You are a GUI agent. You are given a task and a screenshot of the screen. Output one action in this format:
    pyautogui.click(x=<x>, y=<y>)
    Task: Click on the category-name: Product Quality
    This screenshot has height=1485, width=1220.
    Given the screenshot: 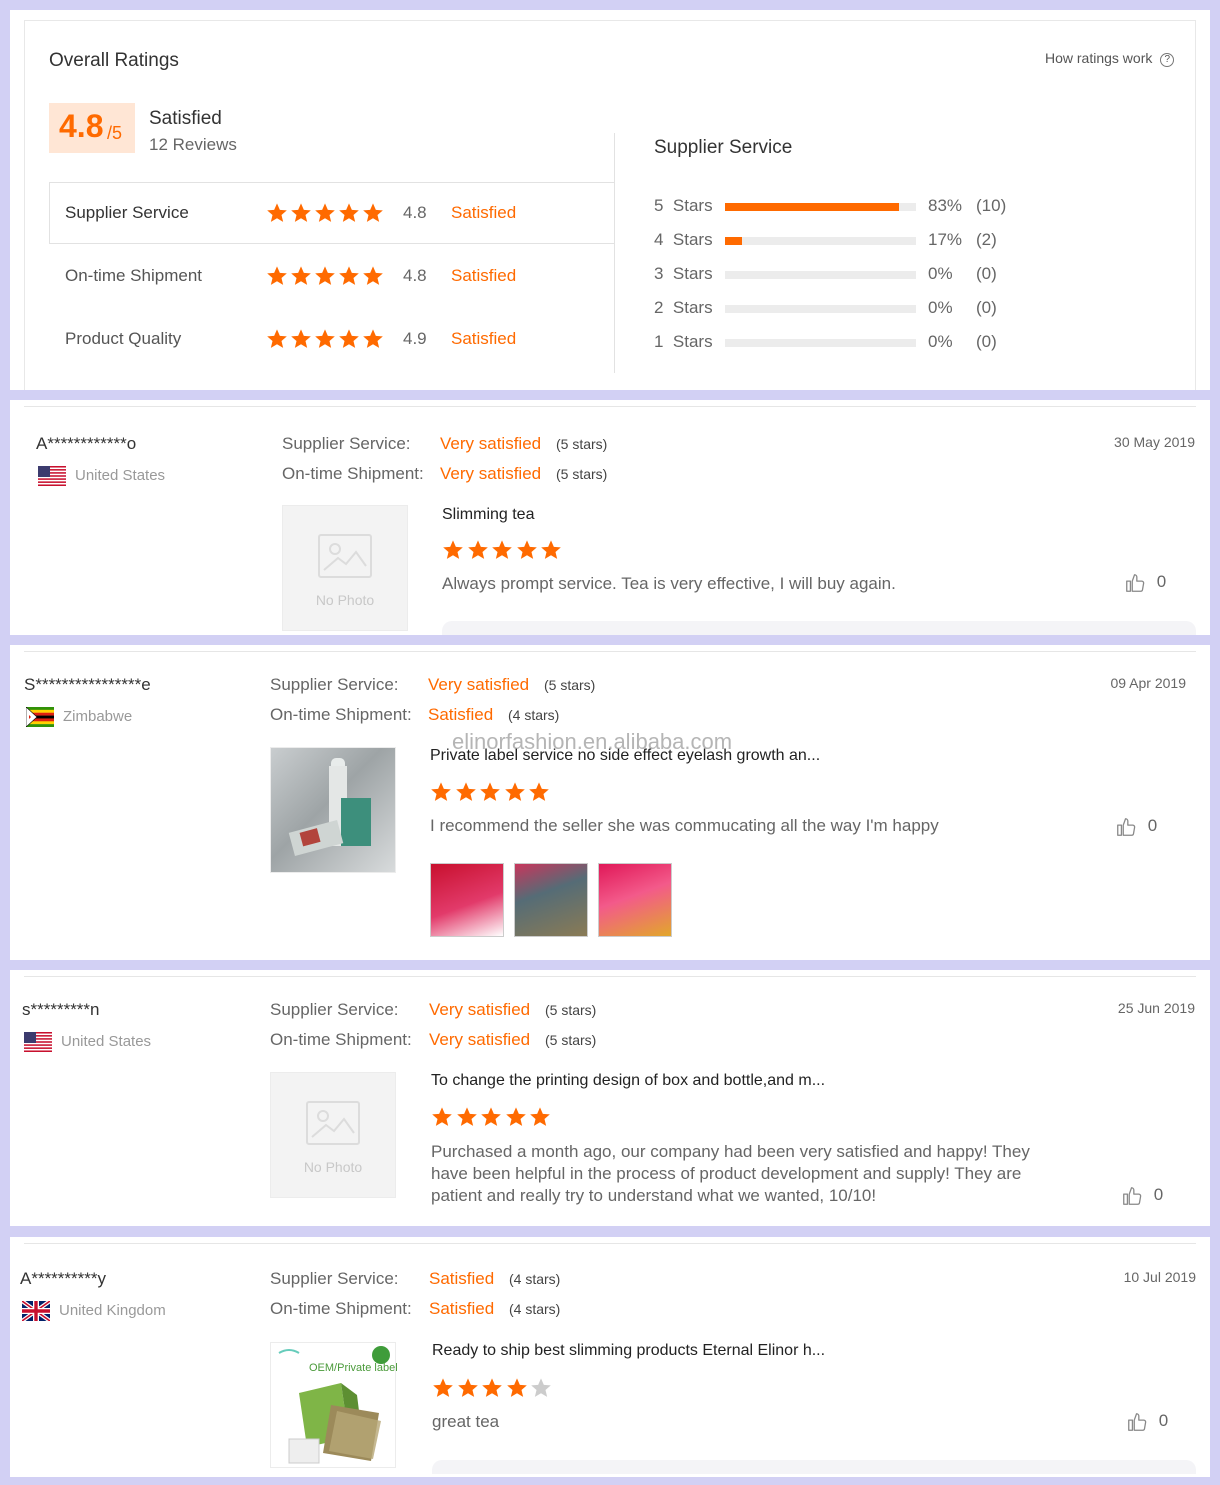 What is the action you would take?
    pyautogui.click(x=123, y=338)
    